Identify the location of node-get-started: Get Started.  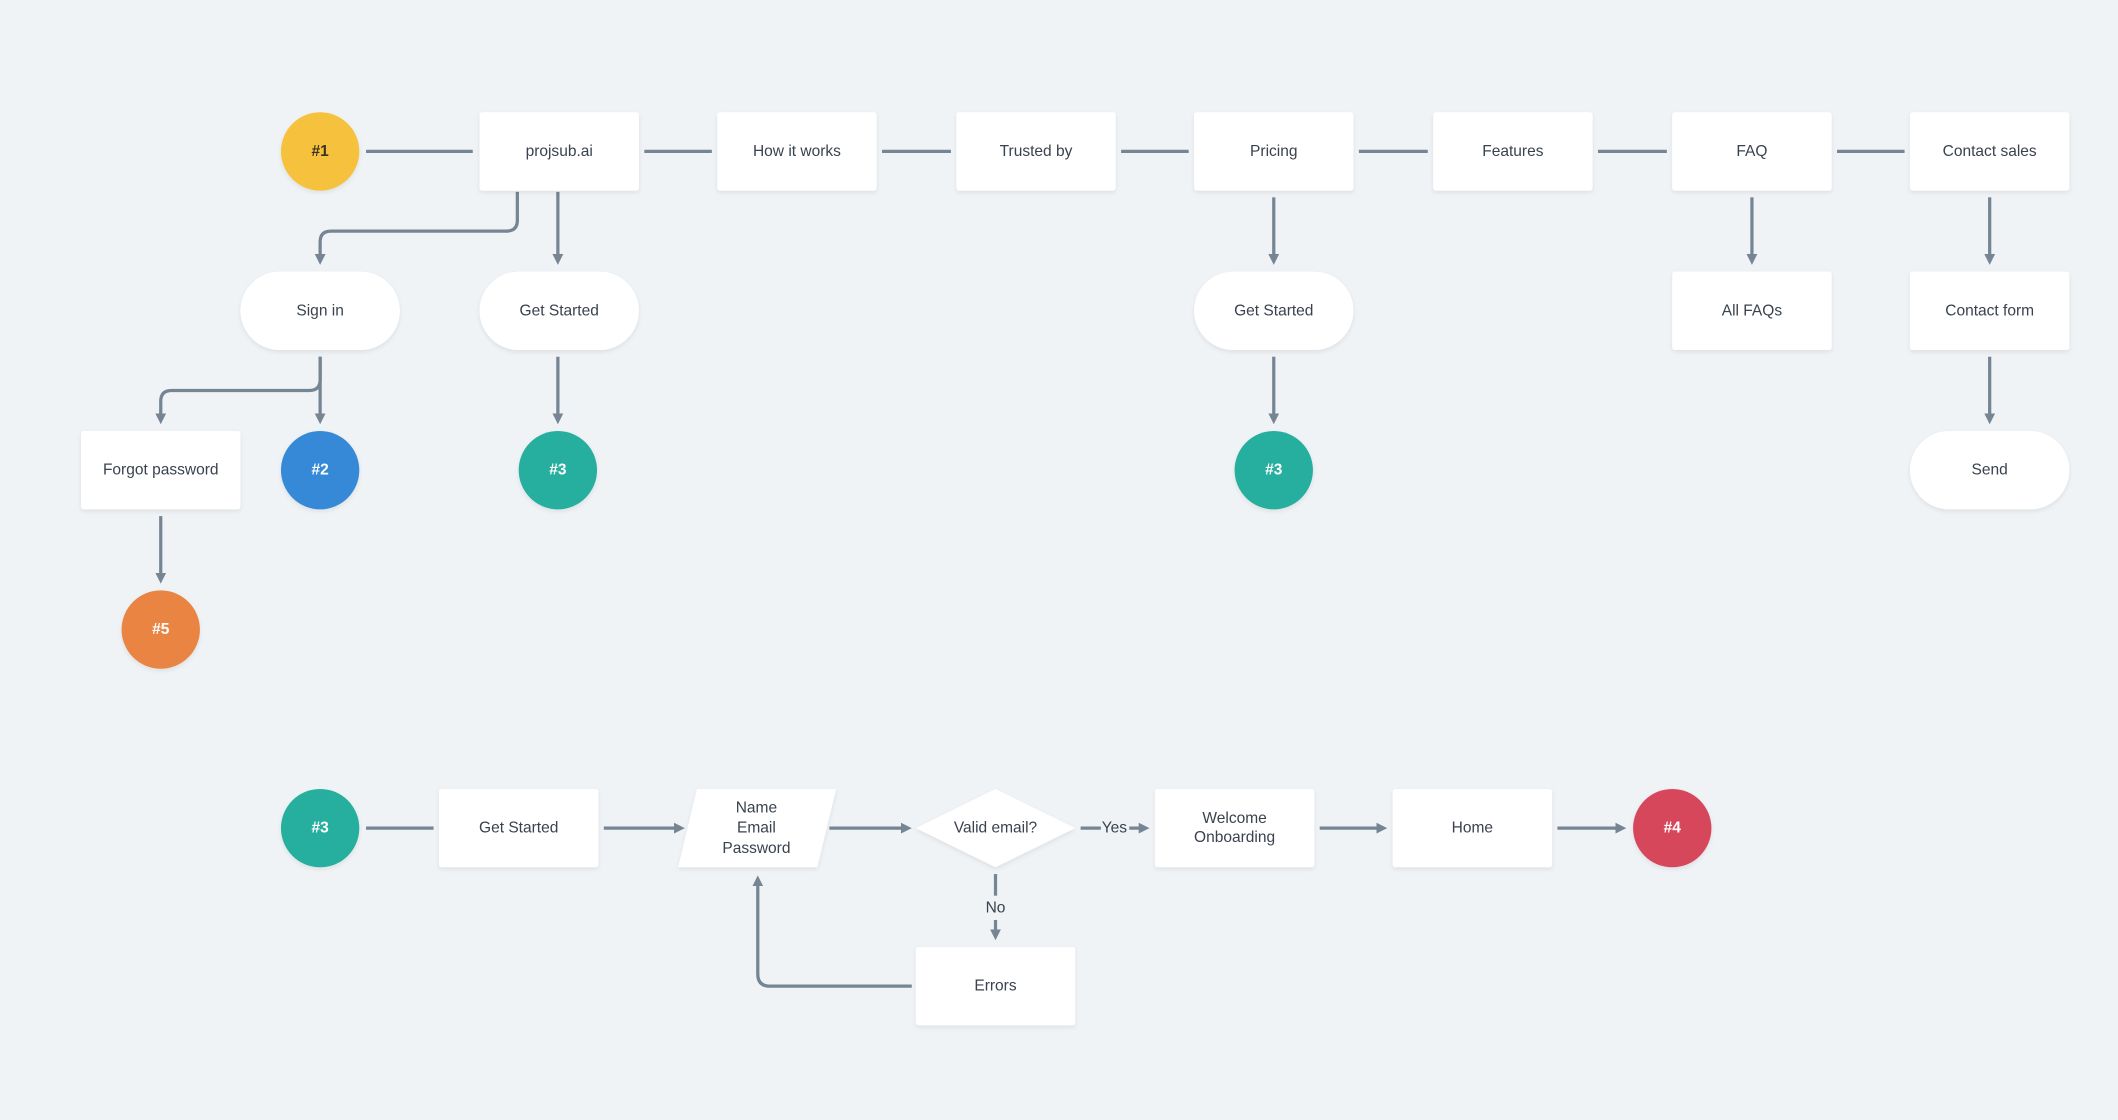
(559, 310).